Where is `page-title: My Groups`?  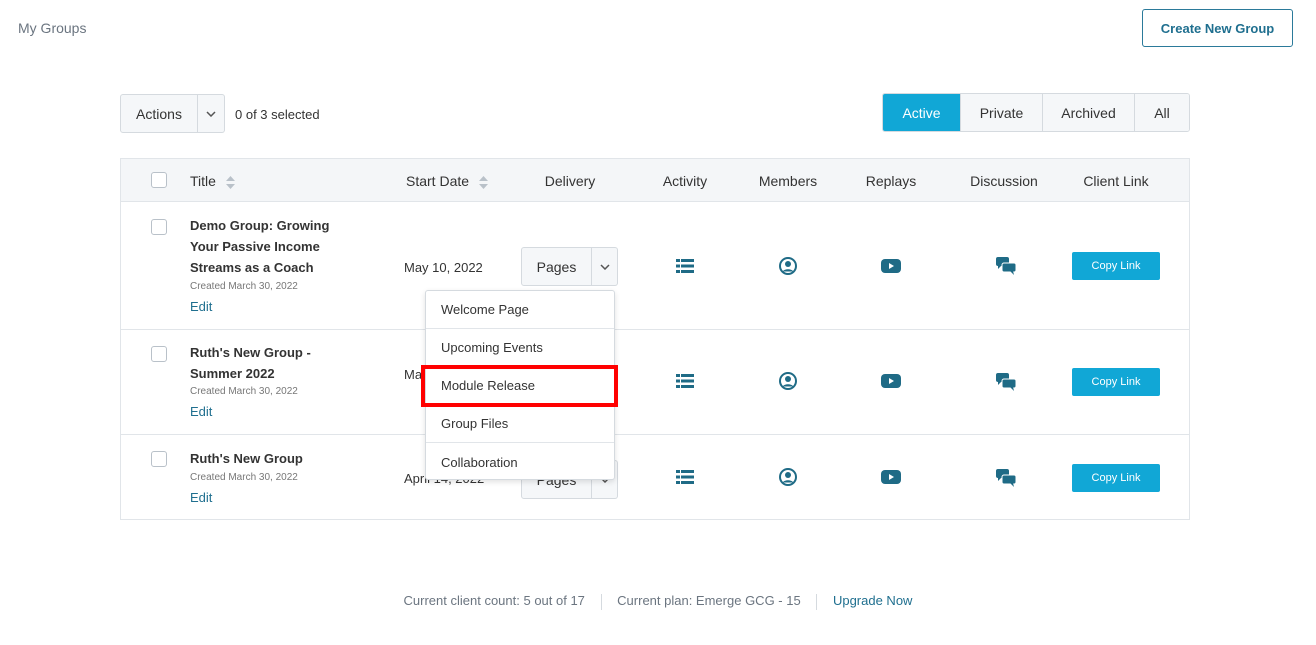 page-title: My Groups is located at coordinates (52, 28).